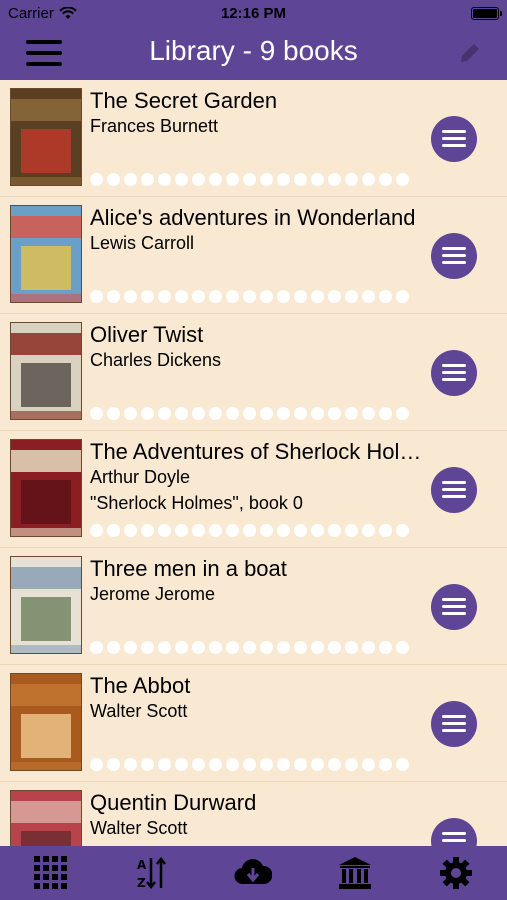 Image resolution: width=507 pixels, height=900 pixels. I want to click on tab-settings, so click(456, 873).